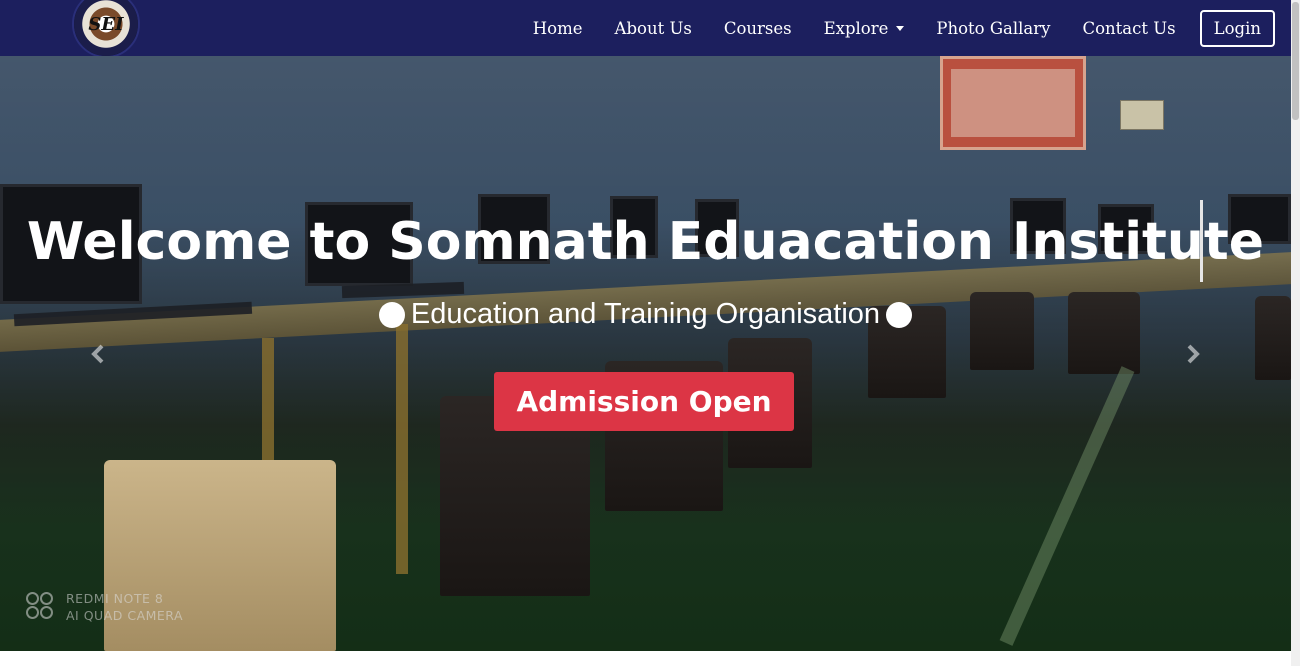  I want to click on carousel-prev-button, so click(98, 354).